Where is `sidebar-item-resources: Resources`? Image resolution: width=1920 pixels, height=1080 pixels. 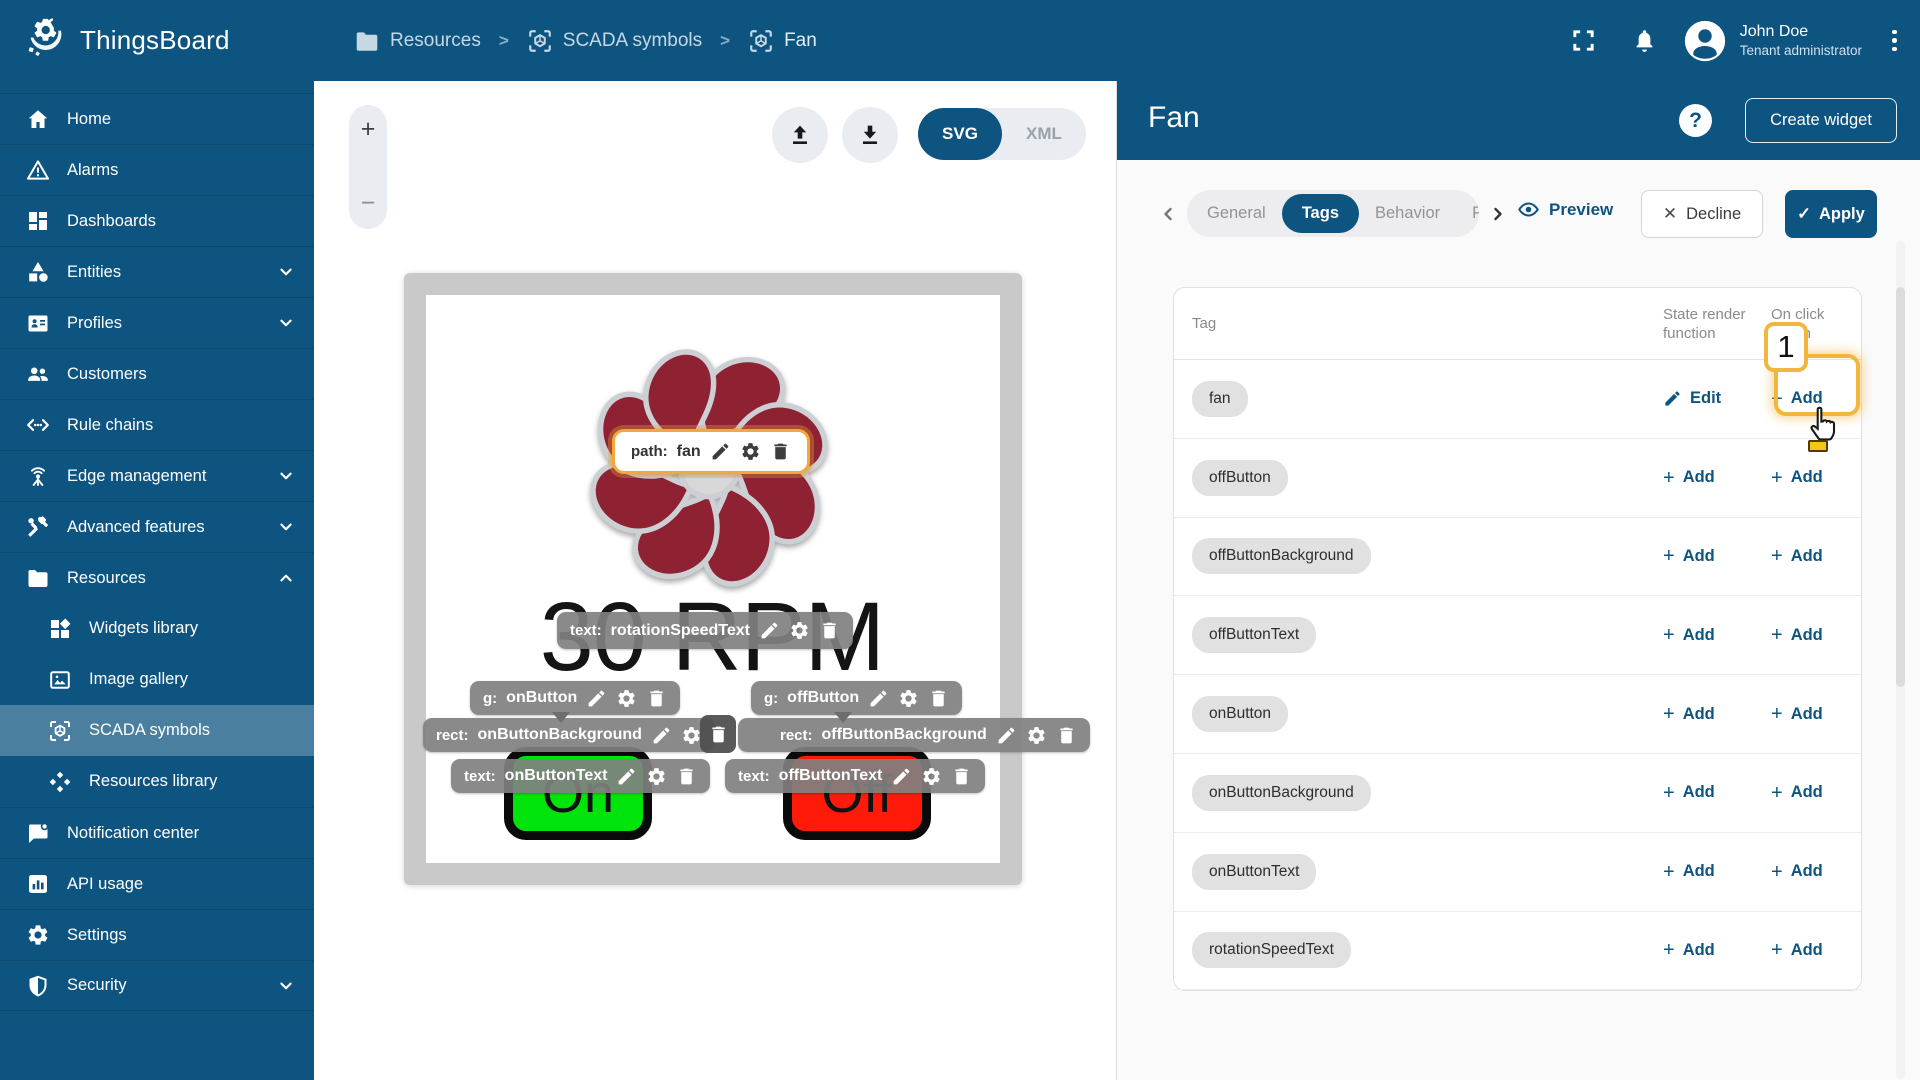
sidebar-item-resources: Resources is located at coordinates (157, 577).